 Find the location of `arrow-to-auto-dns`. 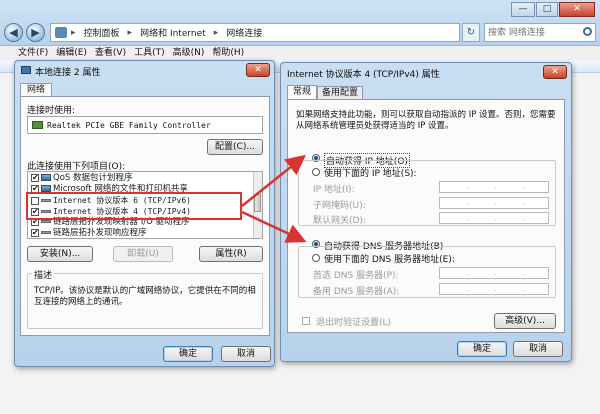

arrow-to-auto-dns is located at coordinates (274, 226).